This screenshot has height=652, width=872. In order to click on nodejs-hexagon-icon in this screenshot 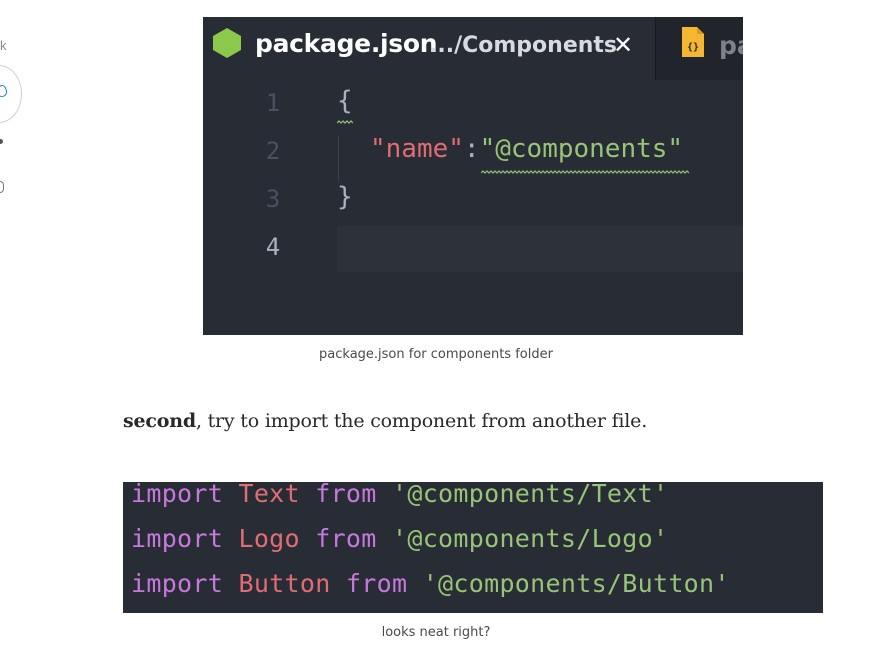, I will do `click(227, 43)`.